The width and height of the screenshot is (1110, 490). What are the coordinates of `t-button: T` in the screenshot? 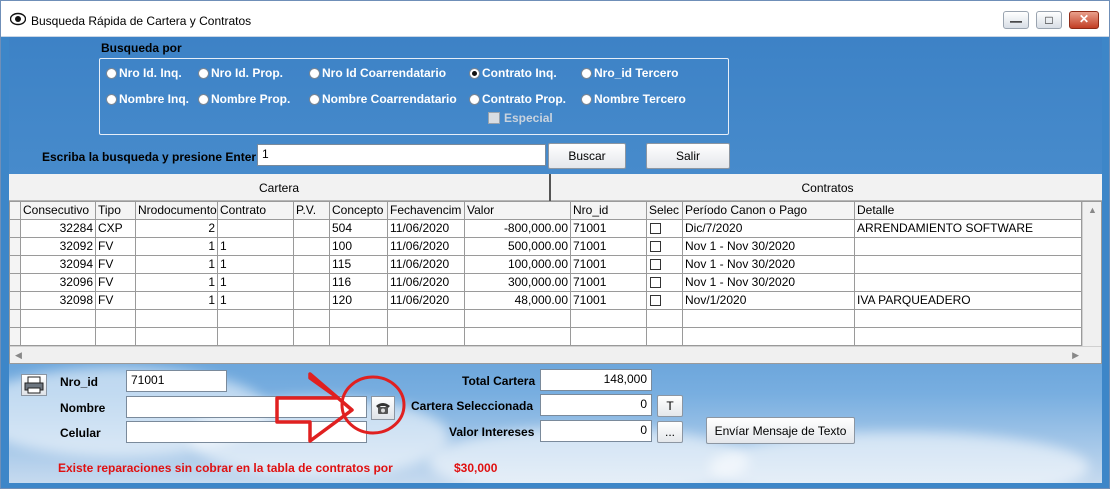 It's located at (670, 406).